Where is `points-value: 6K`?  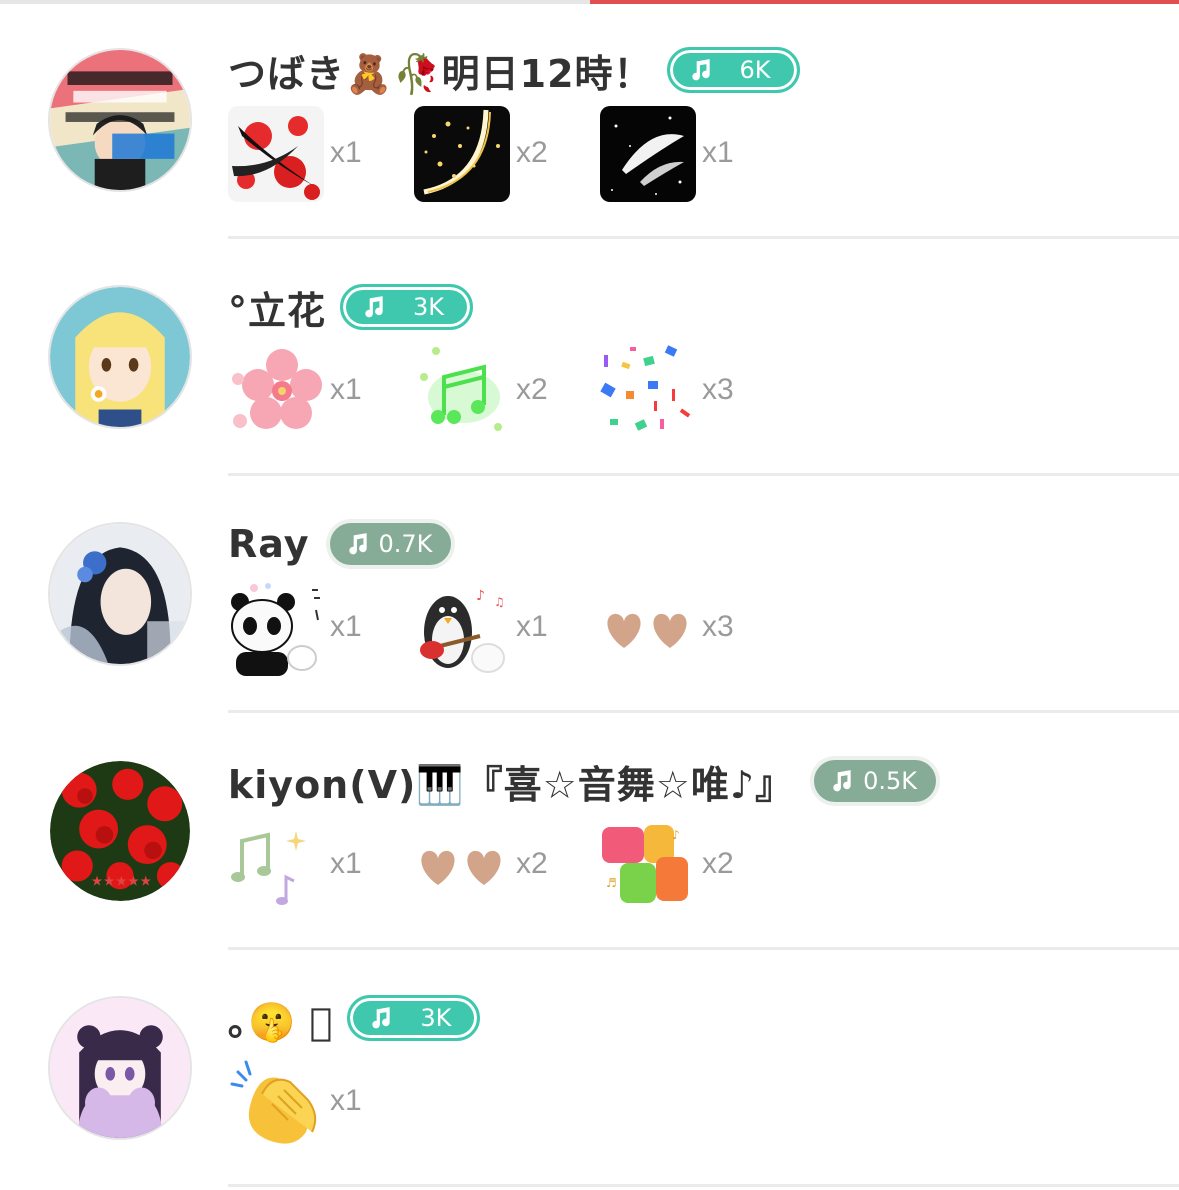 points-value: 6K is located at coordinates (755, 70).